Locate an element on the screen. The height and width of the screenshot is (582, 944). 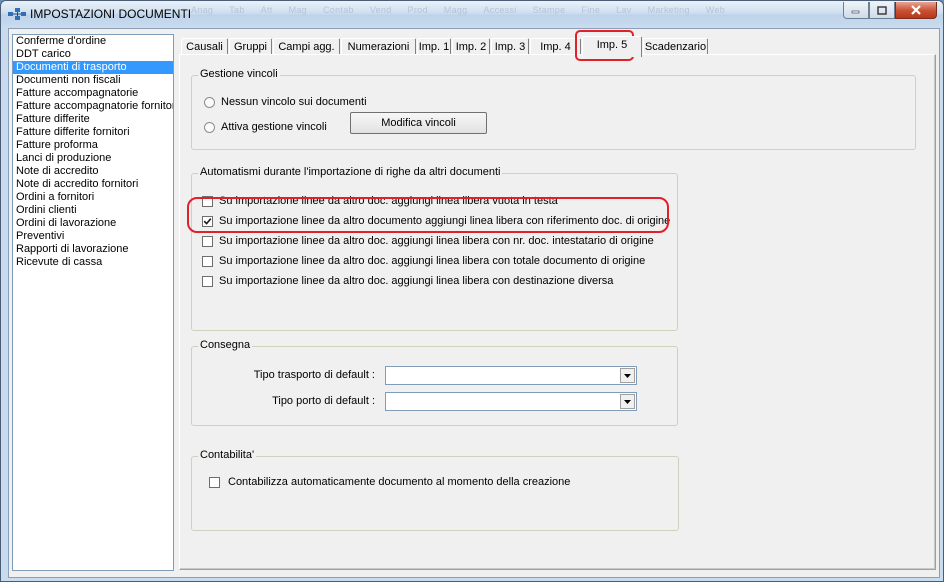
list-item-document-type: Fatture accompagnatorie fornitori is located at coordinates (93, 106).